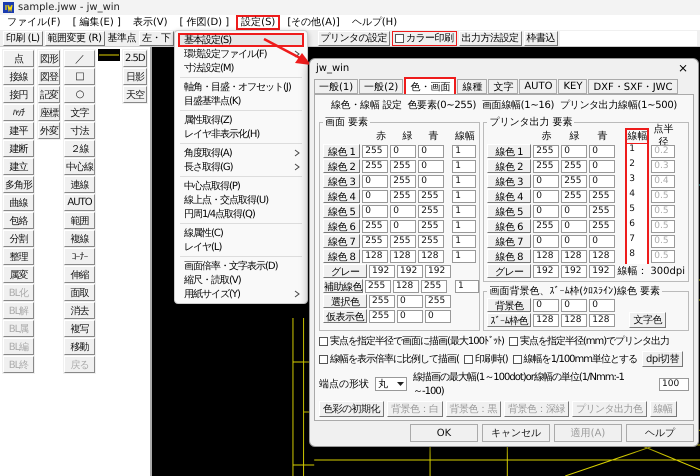  I want to click on tab: AUTO, so click(538, 86).